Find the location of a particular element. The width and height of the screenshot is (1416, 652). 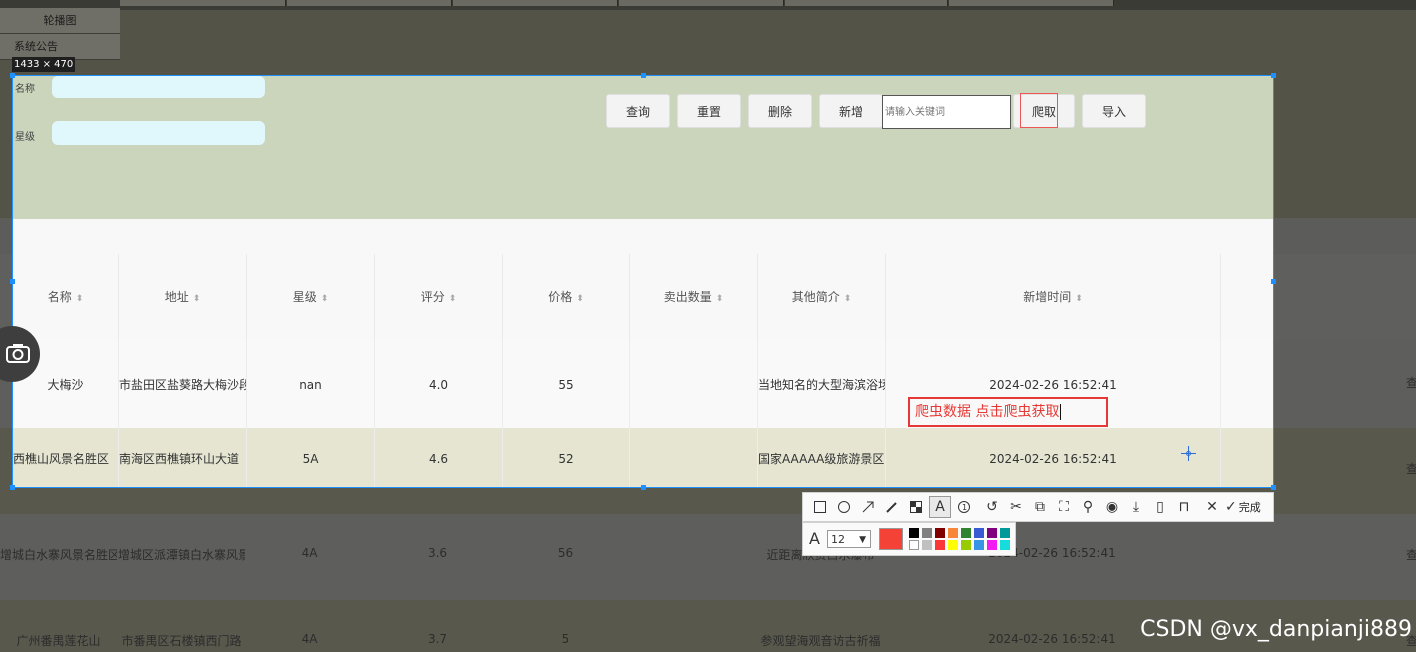

pen-icon is located at coordinates (892, 507).